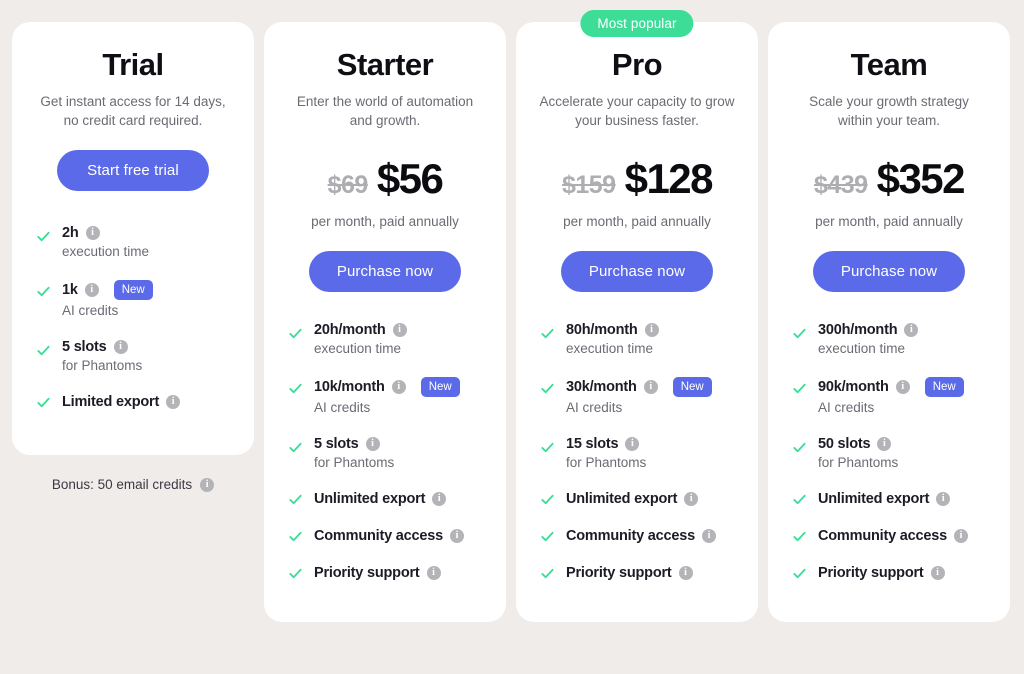 The image size is (1024, 674). Describe the element at coordinates (889, 64) in the screenshot. I see `plan-title-team: Team` at that location.